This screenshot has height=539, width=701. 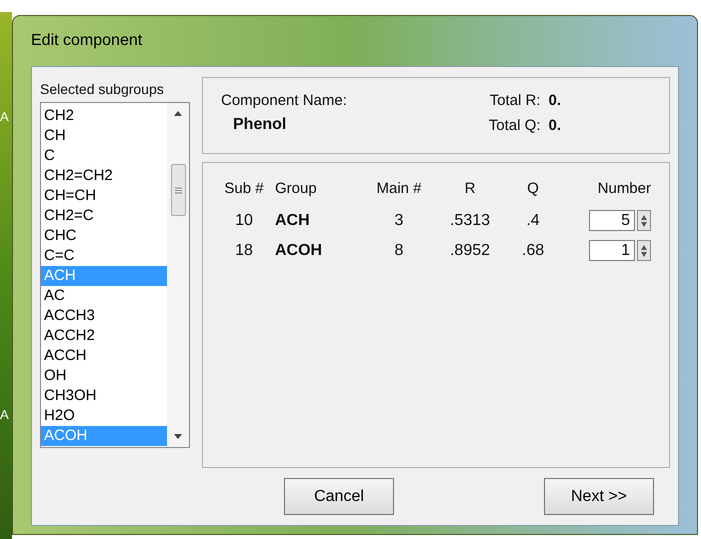 I want to click on list-item: CHC, so click(x=104, y=236).